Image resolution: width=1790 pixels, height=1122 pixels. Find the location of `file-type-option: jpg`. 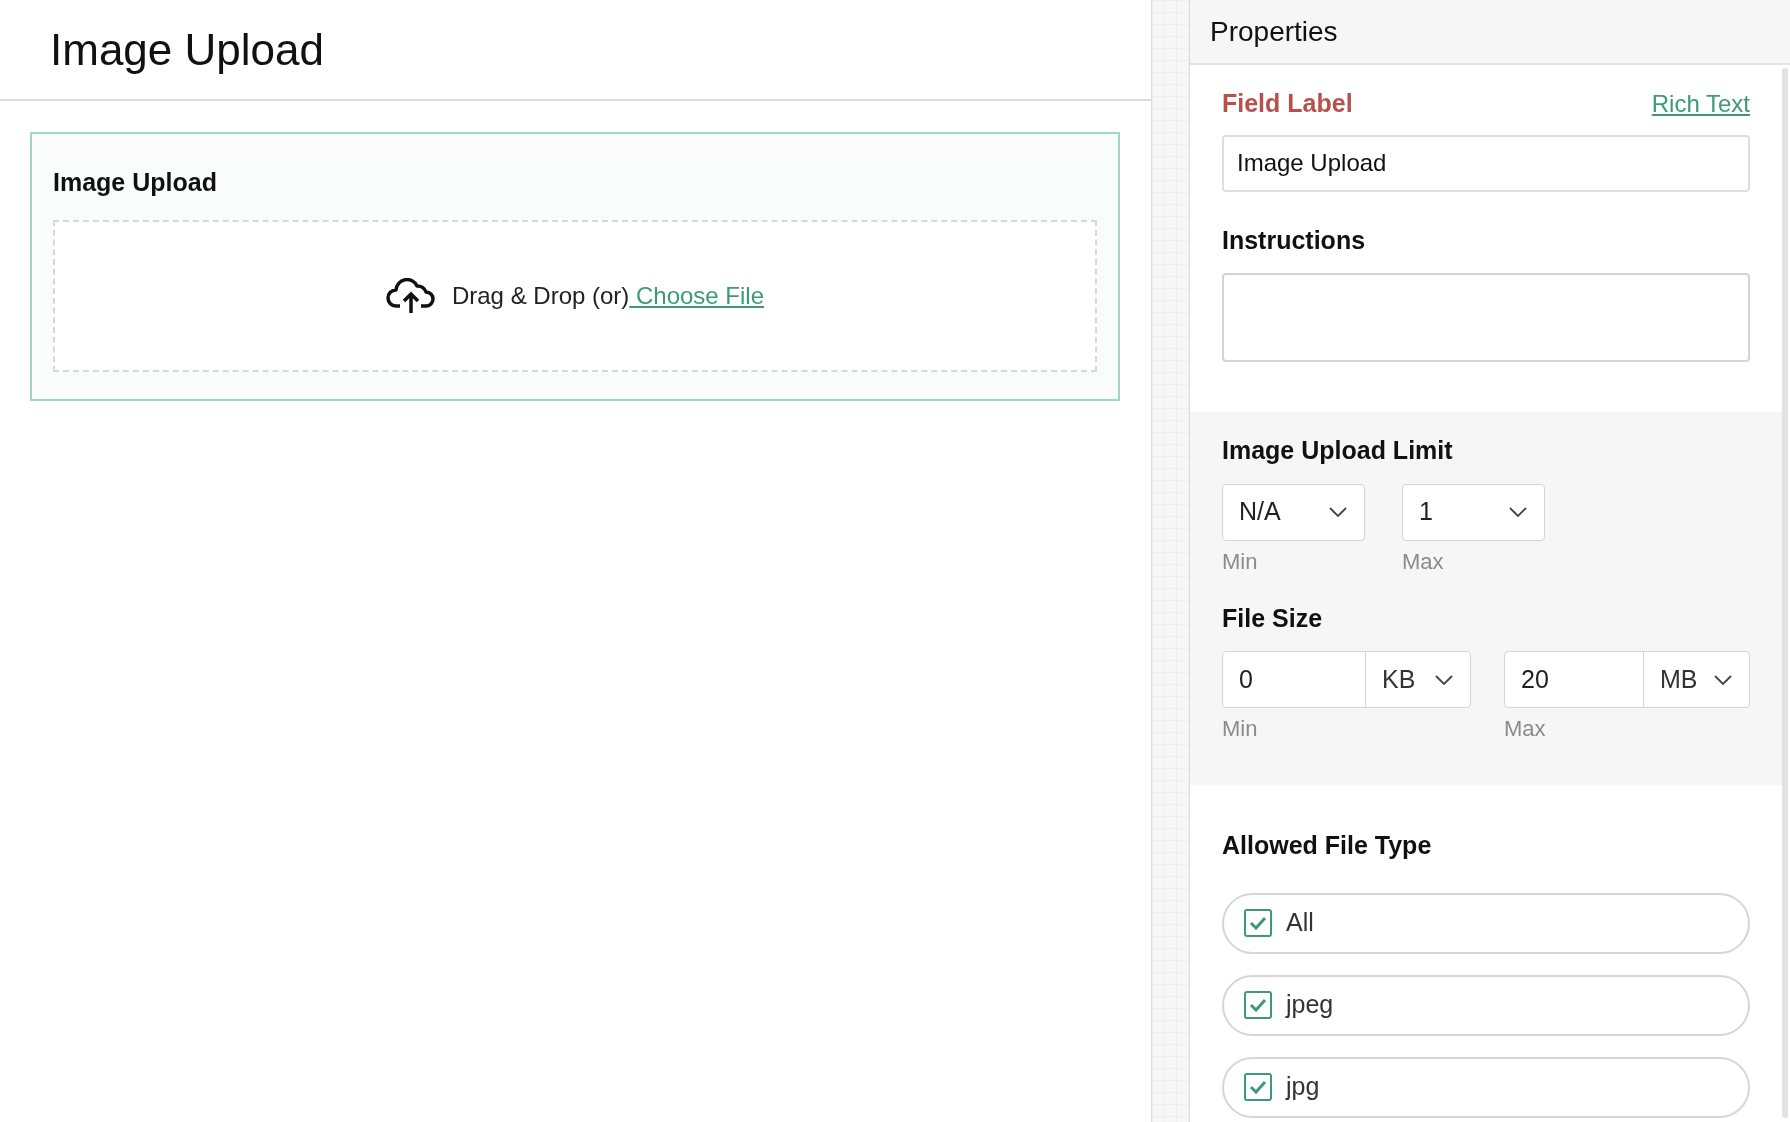

file-type-option: jpg is located at coordinates (1486, 1087).